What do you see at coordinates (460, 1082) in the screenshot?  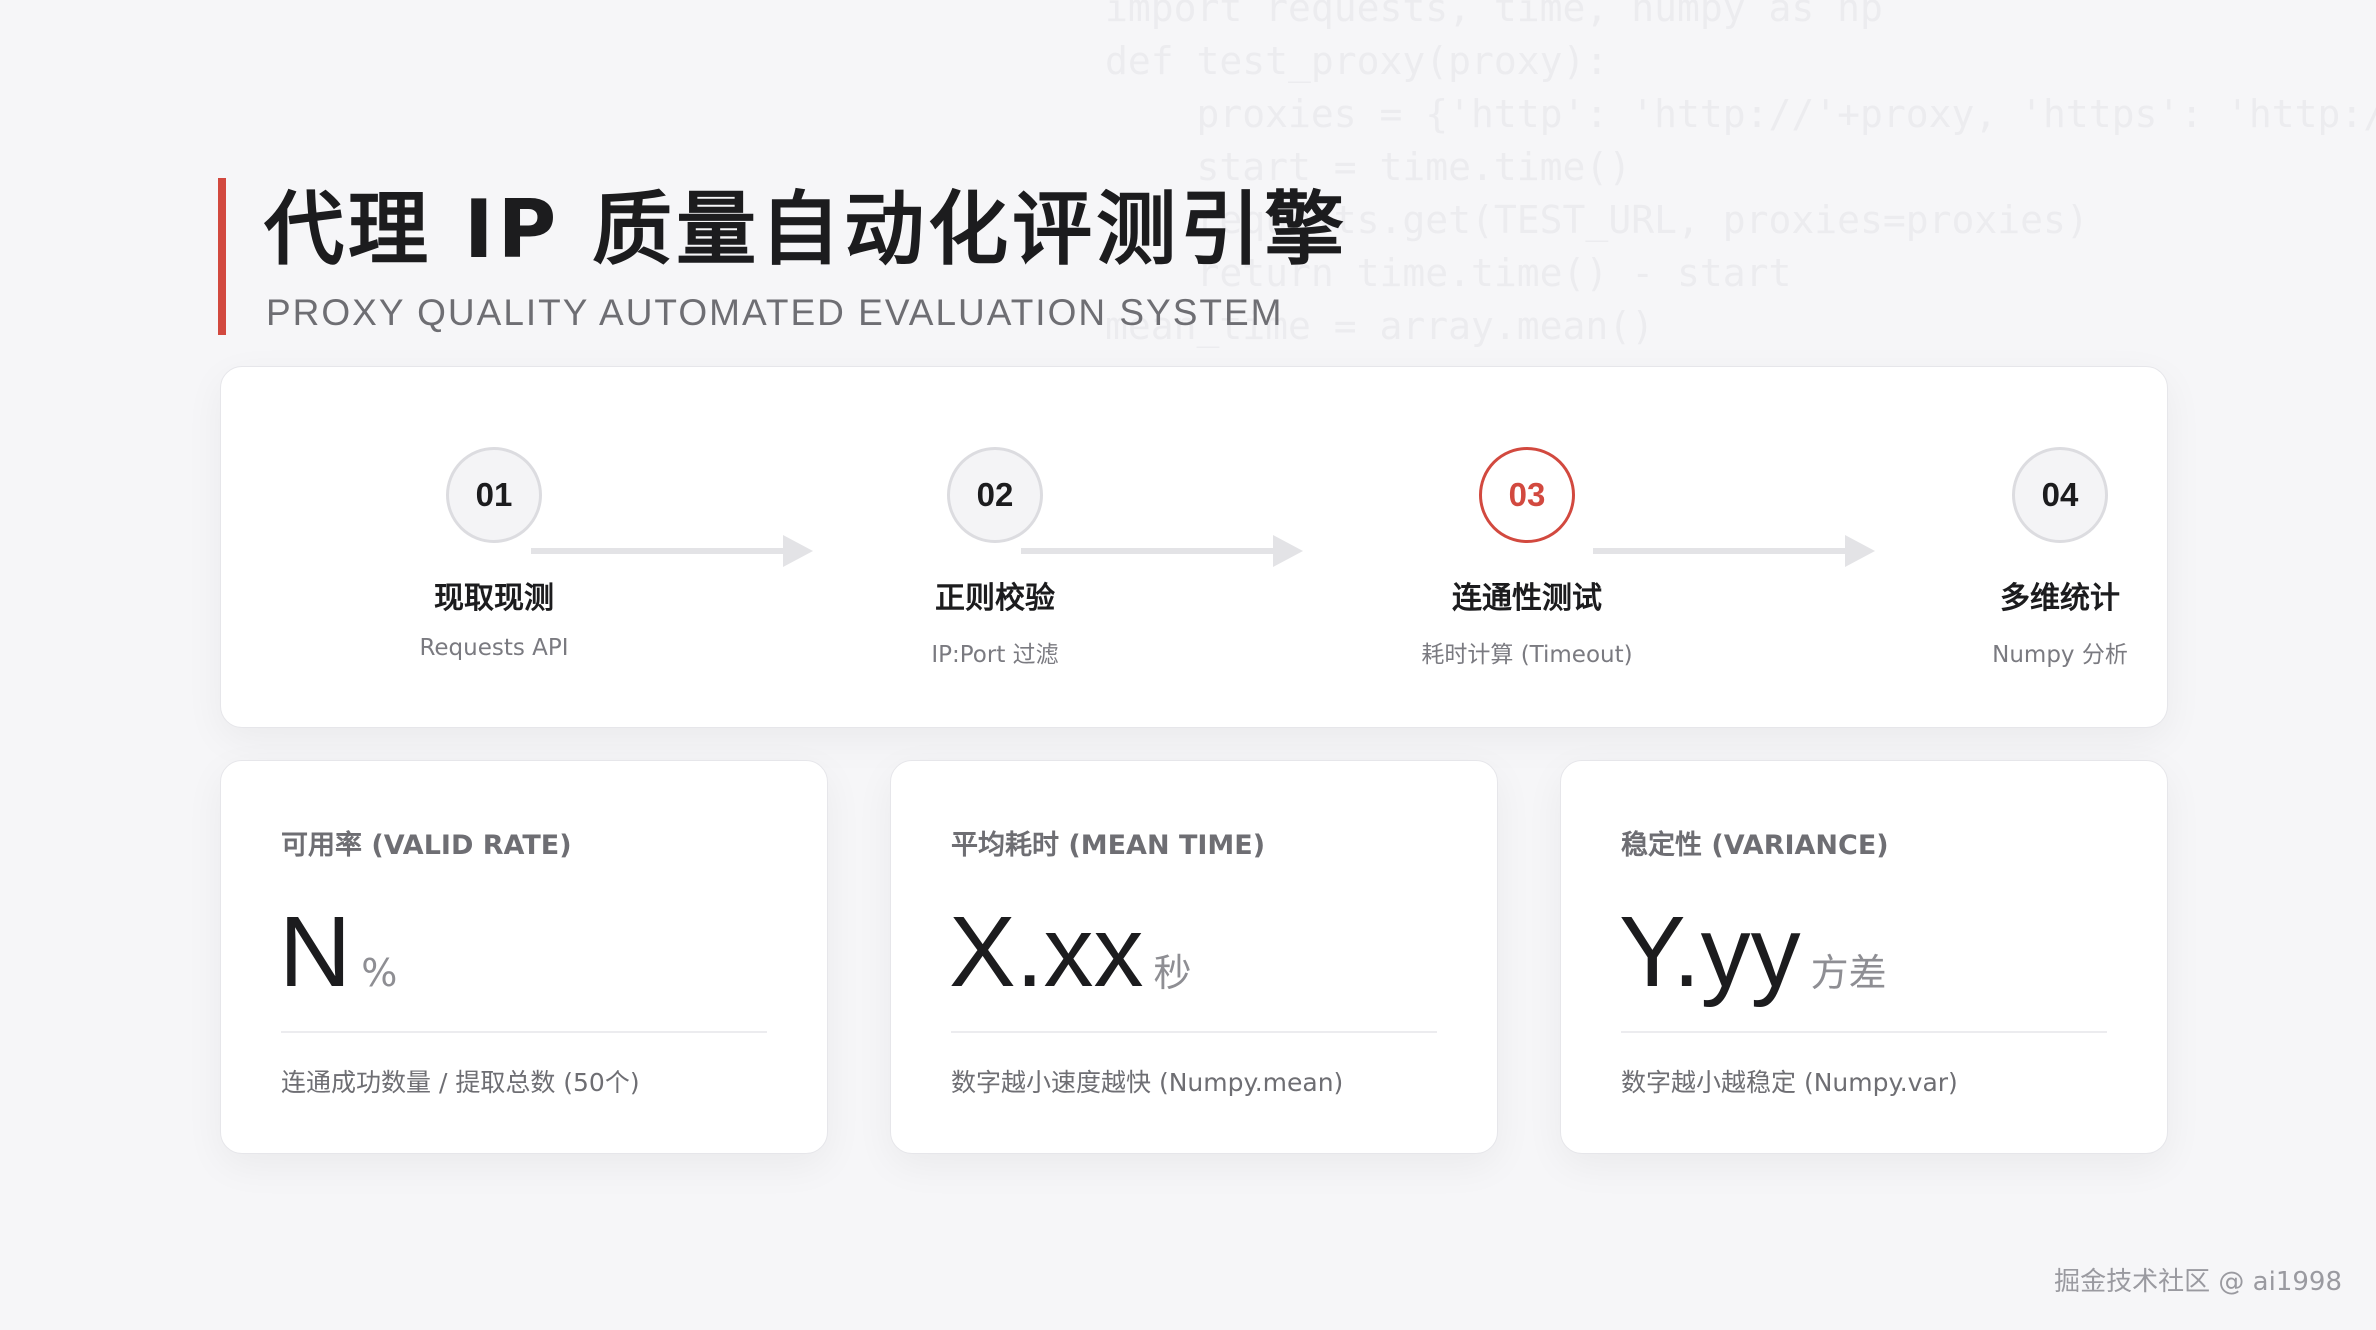 I see `metric-note: 连通成功数量 / 提取总数 (50个)` at bounding box center [460, 1082].